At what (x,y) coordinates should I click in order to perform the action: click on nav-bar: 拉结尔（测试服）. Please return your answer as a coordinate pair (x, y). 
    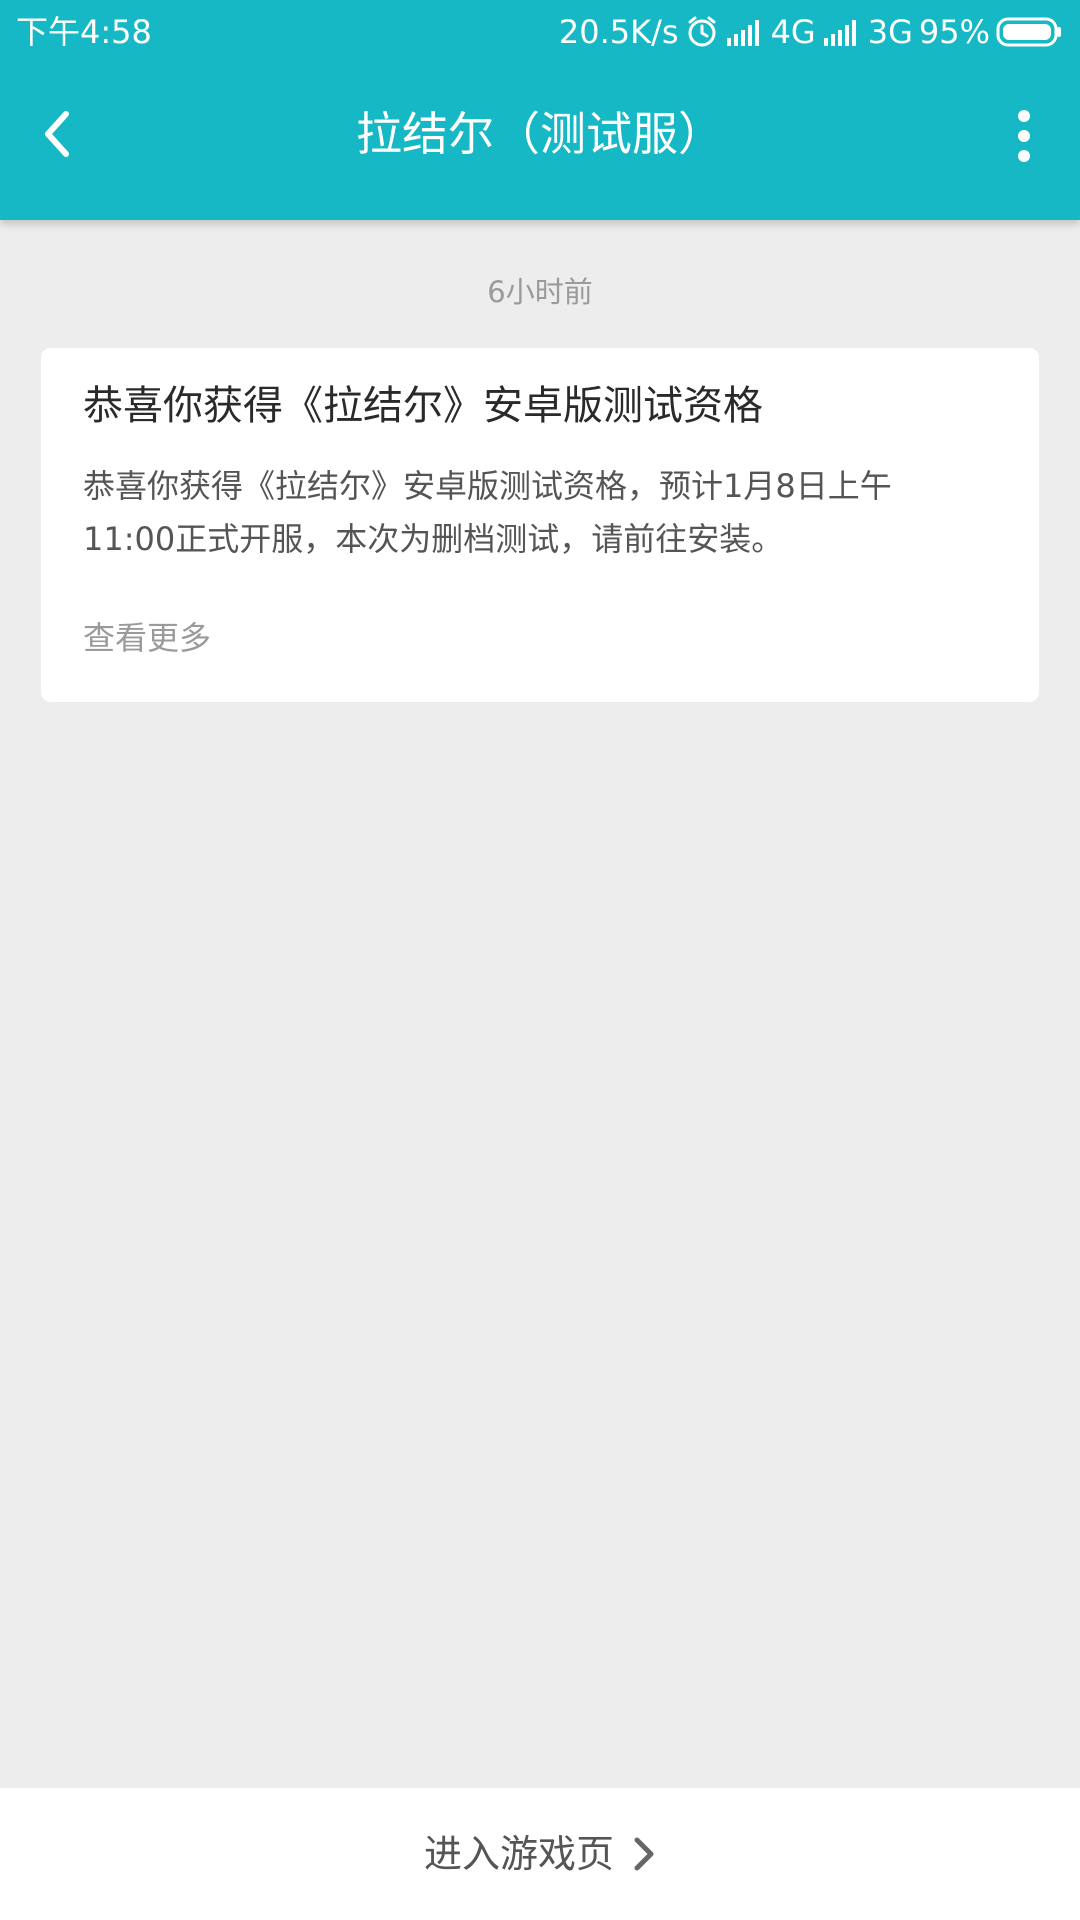
    Looking at the image, I should click on (540, 142).